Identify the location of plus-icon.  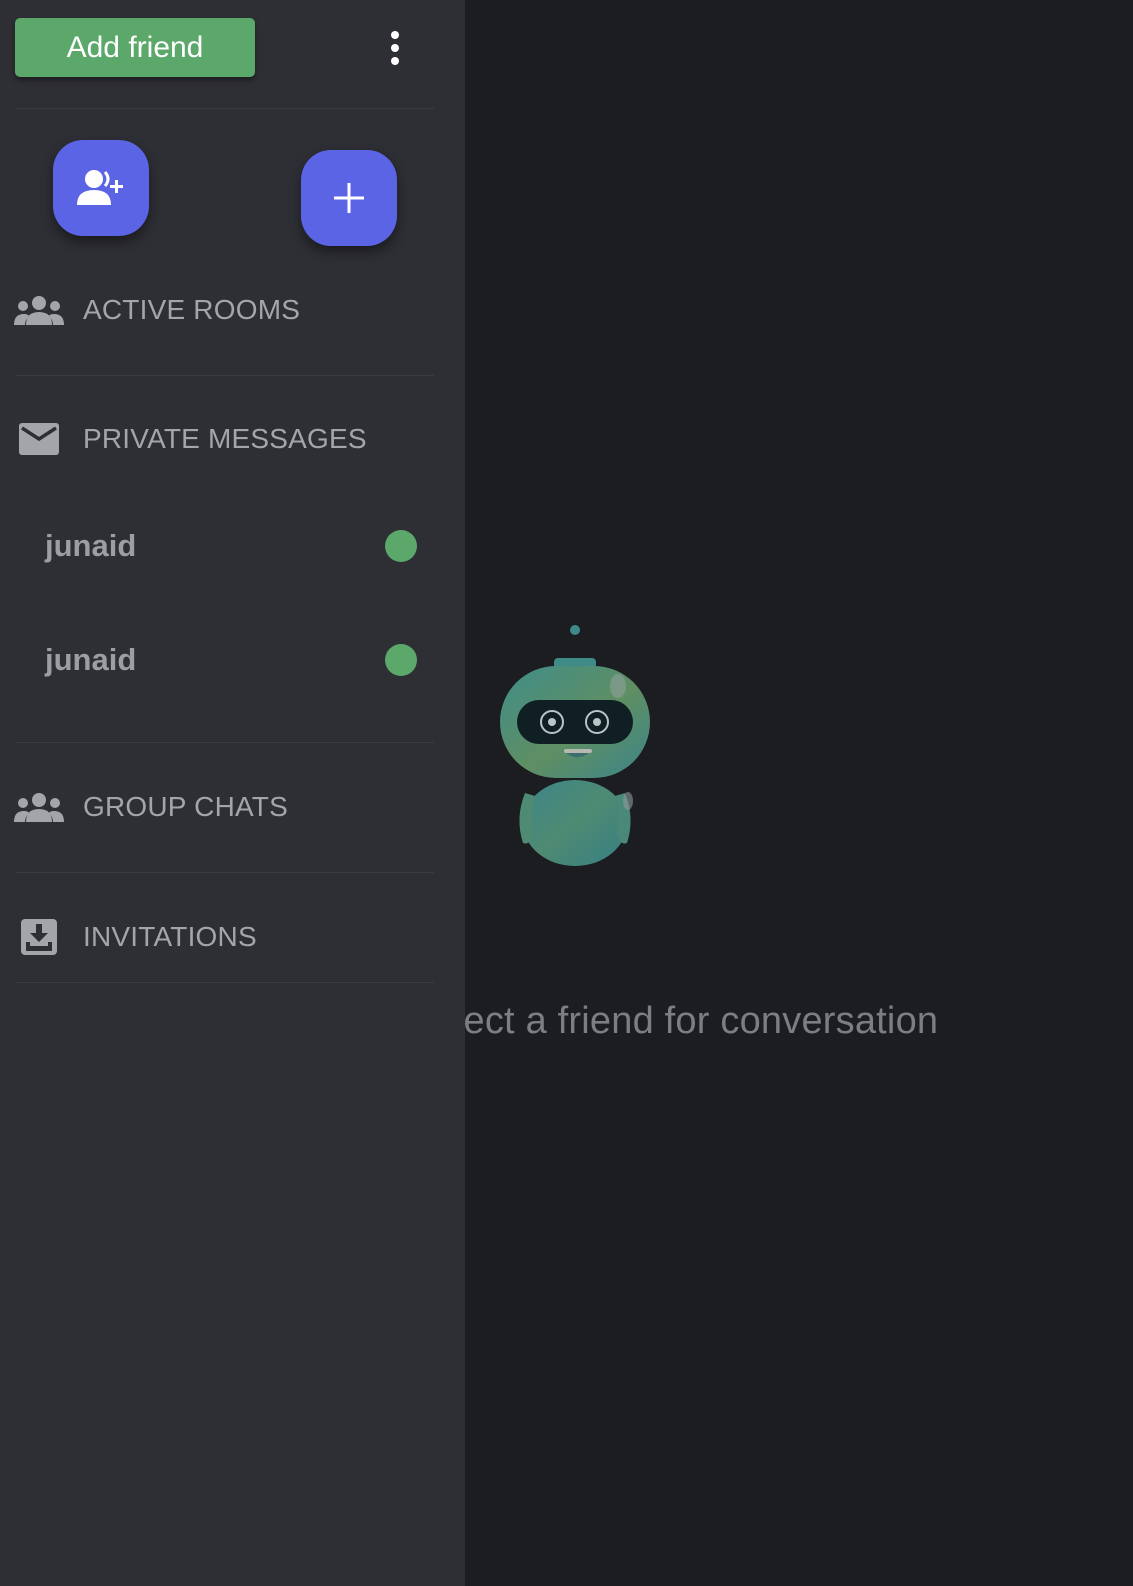
(349, 198).